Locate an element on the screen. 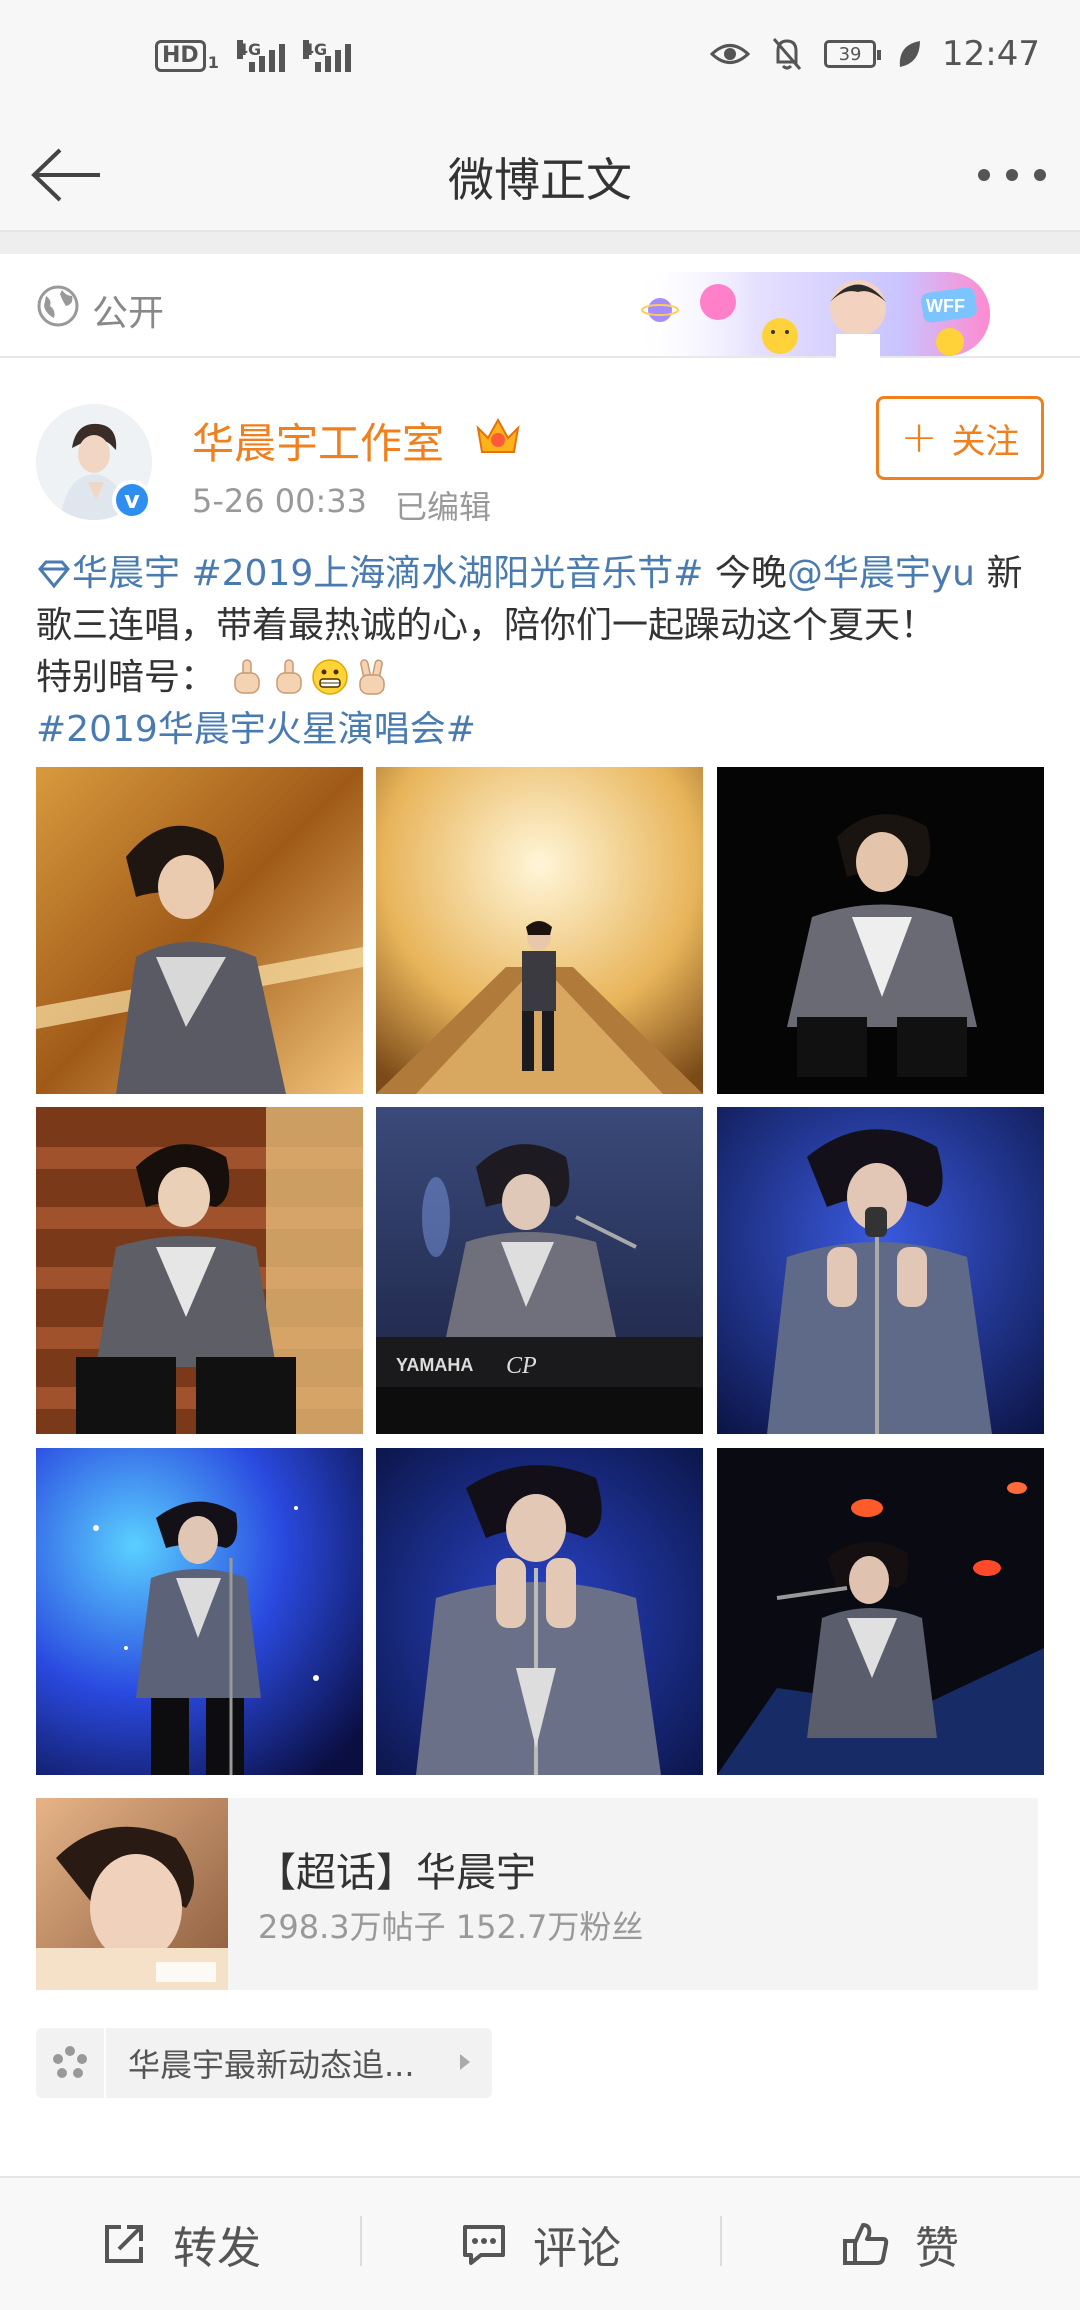 The width and height of the screenshot is (1080, 2310). leaf-icon is located at coordinates (910, 54).